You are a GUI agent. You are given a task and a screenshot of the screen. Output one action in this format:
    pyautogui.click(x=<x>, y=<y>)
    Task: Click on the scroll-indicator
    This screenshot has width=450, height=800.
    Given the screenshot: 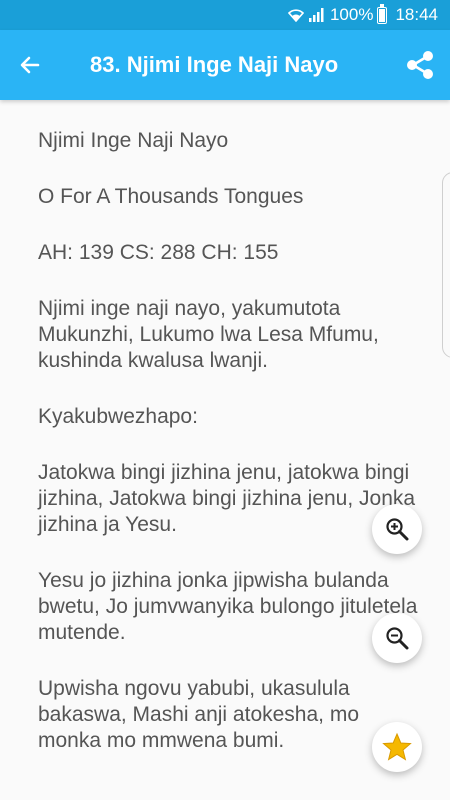 What is the action you would take?
    pyautogui.click(x=446, y=265)
    